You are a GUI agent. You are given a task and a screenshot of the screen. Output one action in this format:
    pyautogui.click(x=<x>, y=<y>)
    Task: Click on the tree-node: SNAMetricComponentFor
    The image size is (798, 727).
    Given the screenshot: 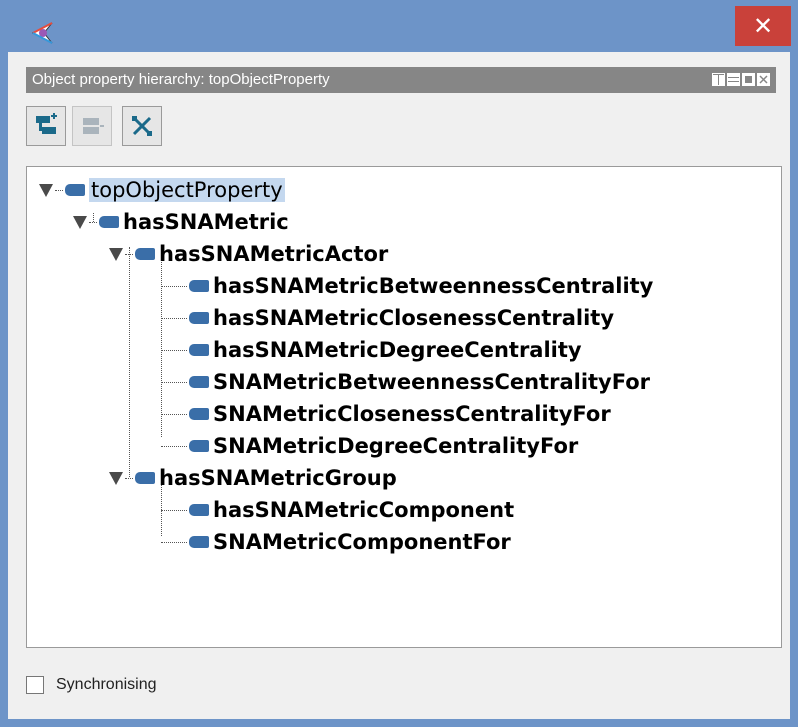 What is the action you would take?
    pyautogui.click(x=336, y=542)
    